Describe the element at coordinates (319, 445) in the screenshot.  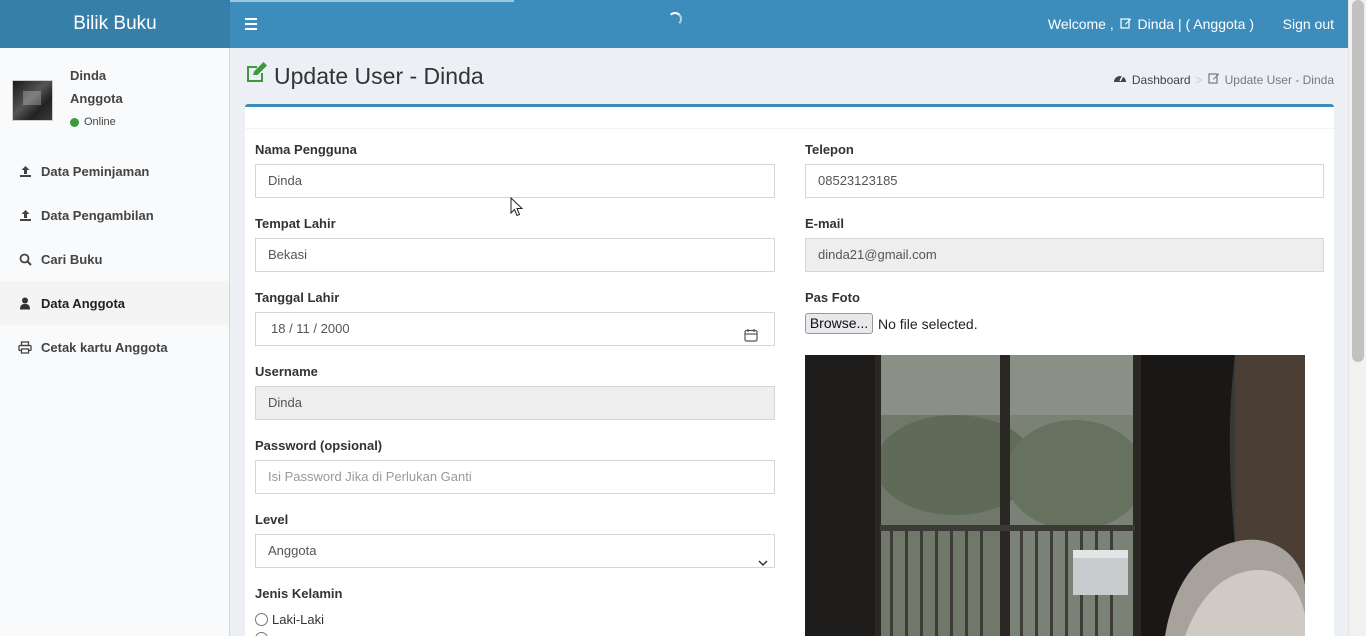
I see `password-label: Password (opsional)` at that location.